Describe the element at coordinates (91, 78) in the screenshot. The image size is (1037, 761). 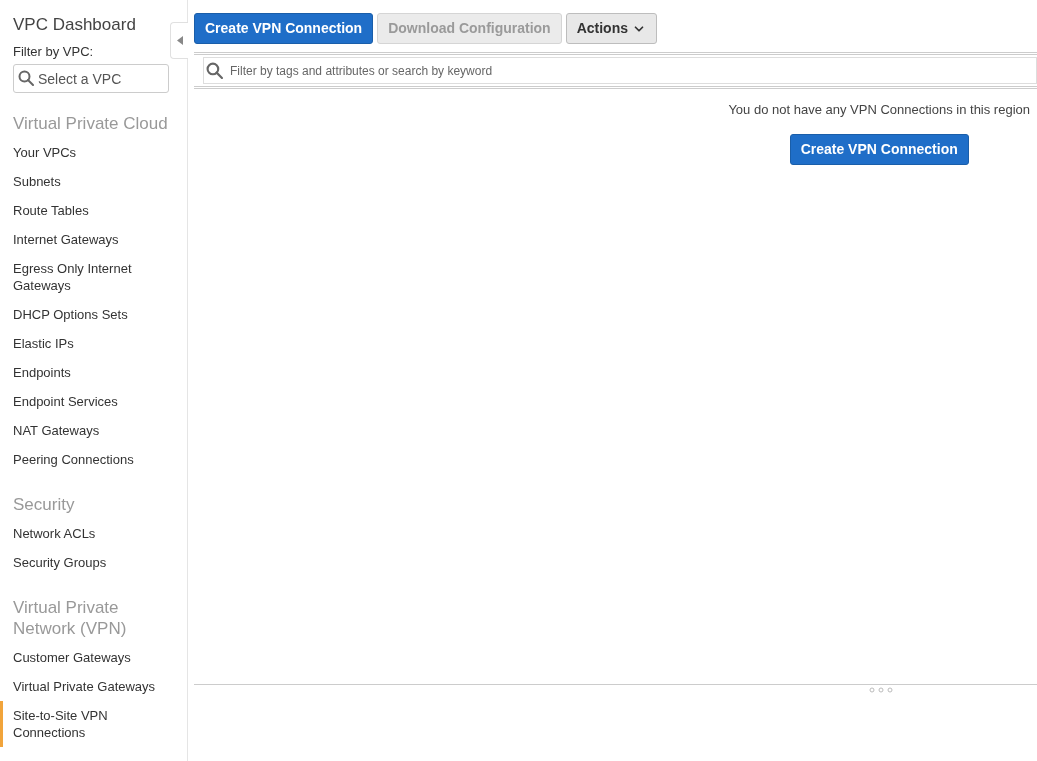
I see `vpc-select-field: Select a VPC` at that location.